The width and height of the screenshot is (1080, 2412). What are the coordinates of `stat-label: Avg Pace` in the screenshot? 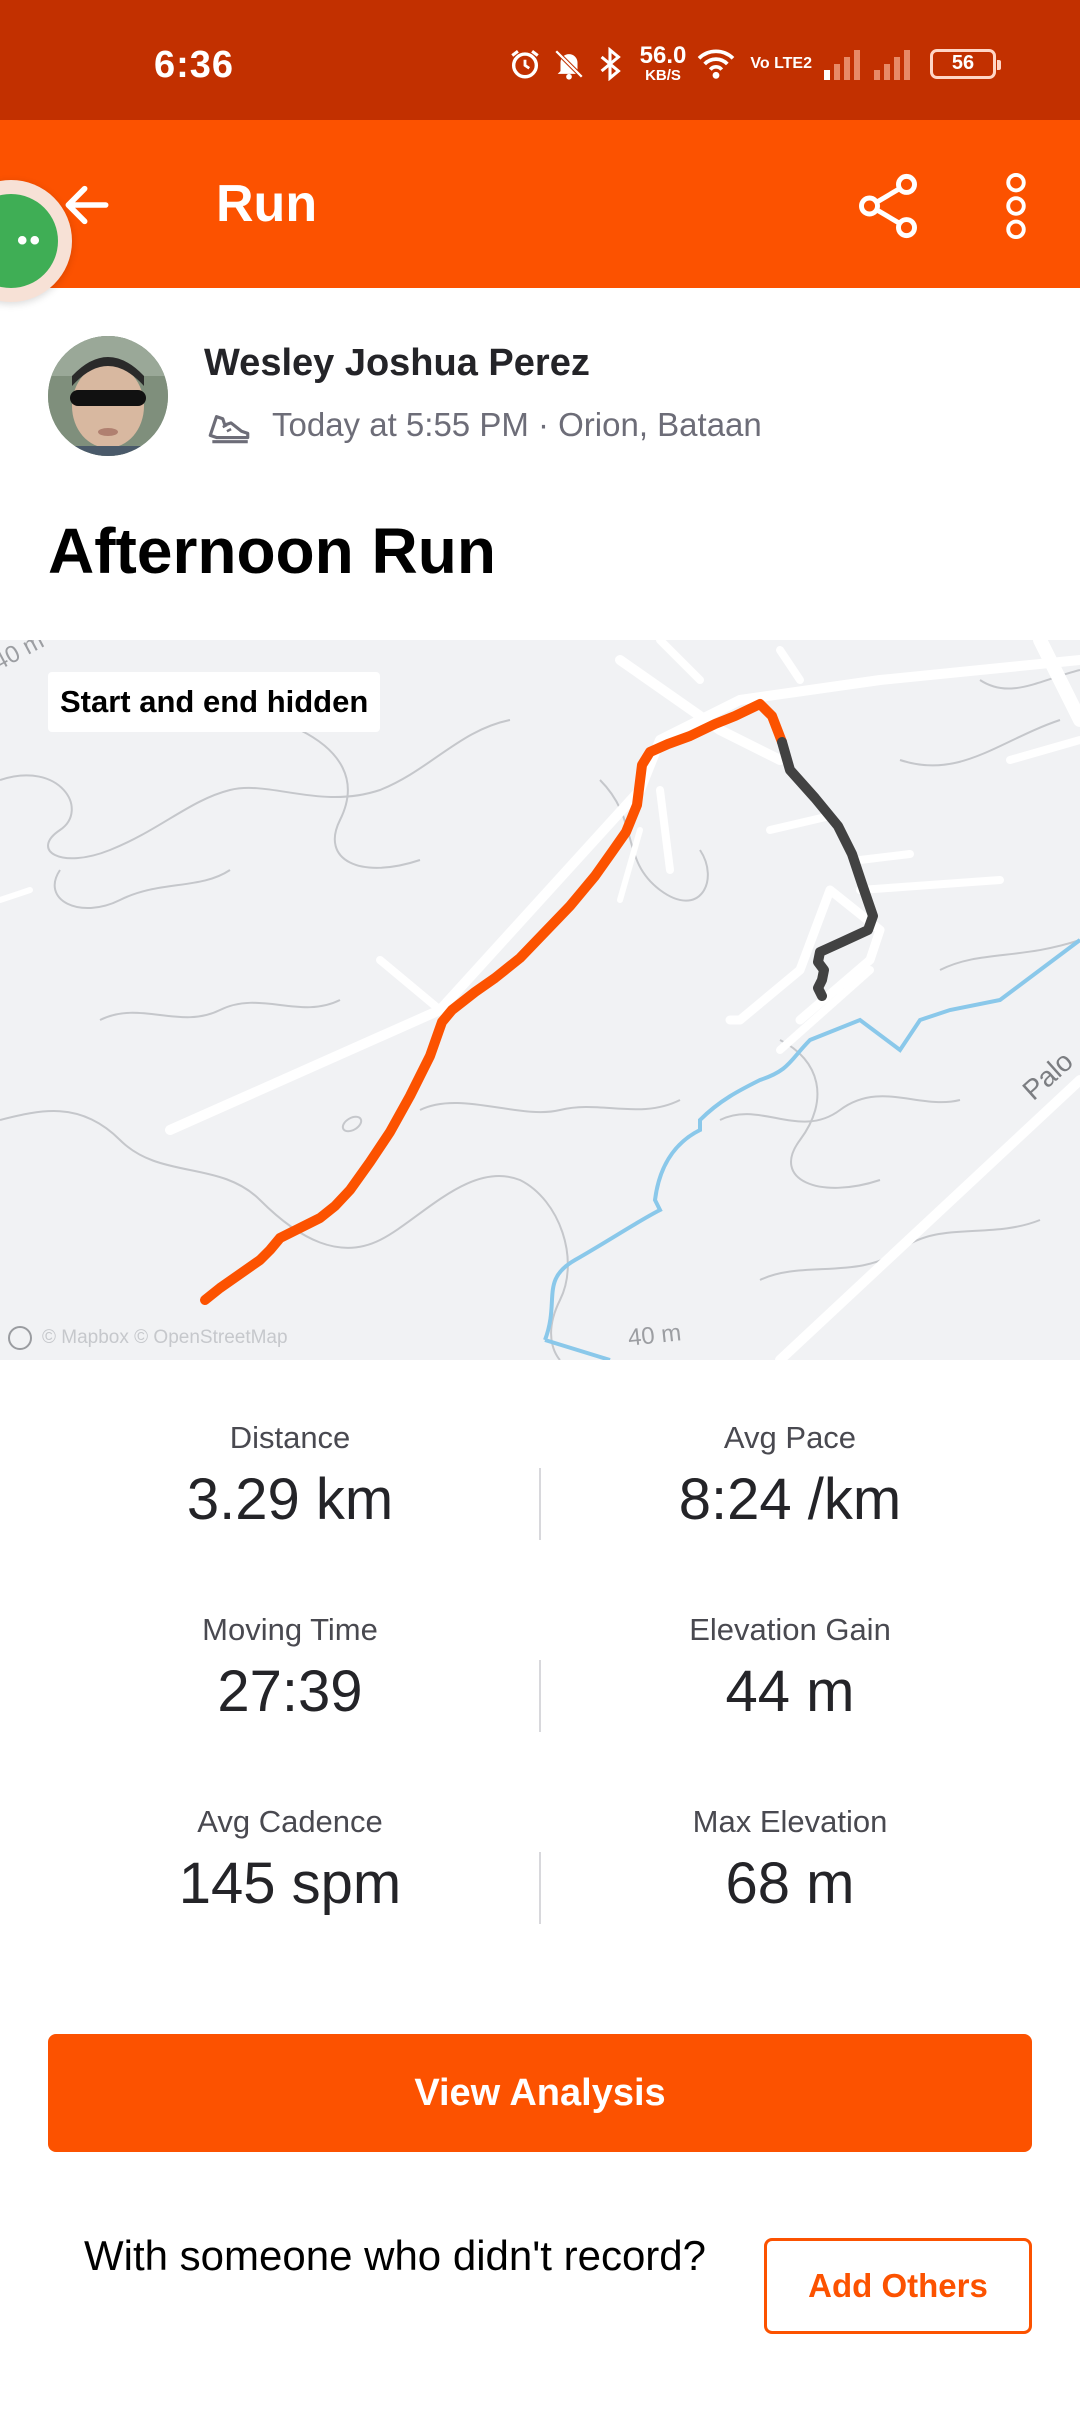 It's located at (790, 1437).